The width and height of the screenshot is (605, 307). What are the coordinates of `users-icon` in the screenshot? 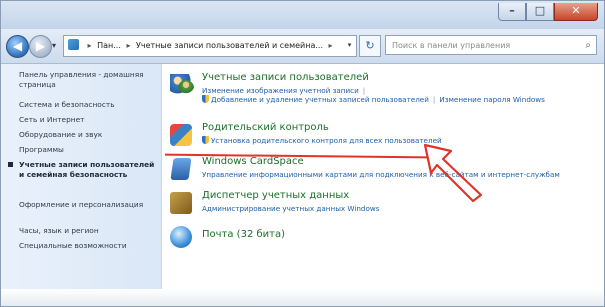 It's located at (182, 85).